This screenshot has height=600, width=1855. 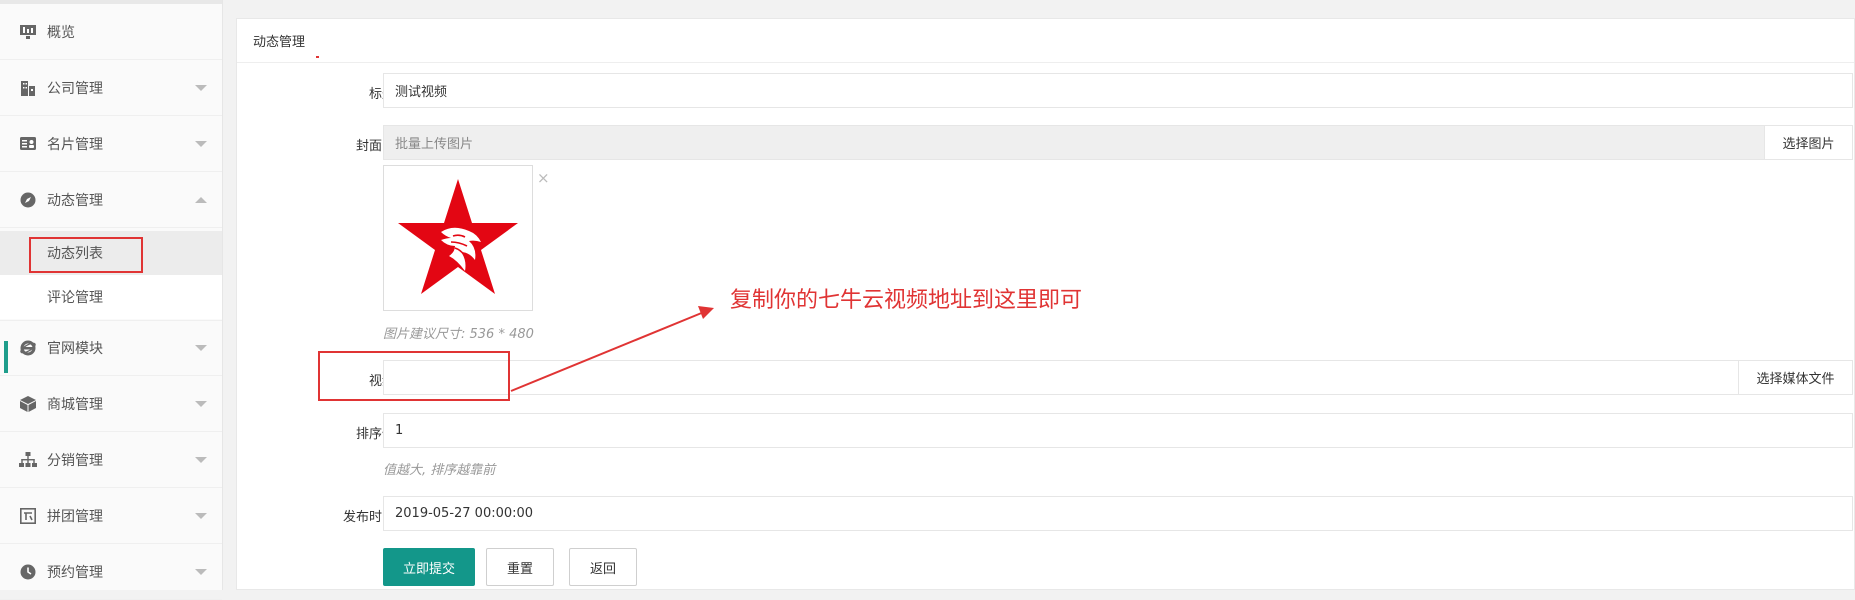 What do you see at coordinates (381, 381) in the screenshot?
I see `video-label: 视频` at bounding box center [381, 381].